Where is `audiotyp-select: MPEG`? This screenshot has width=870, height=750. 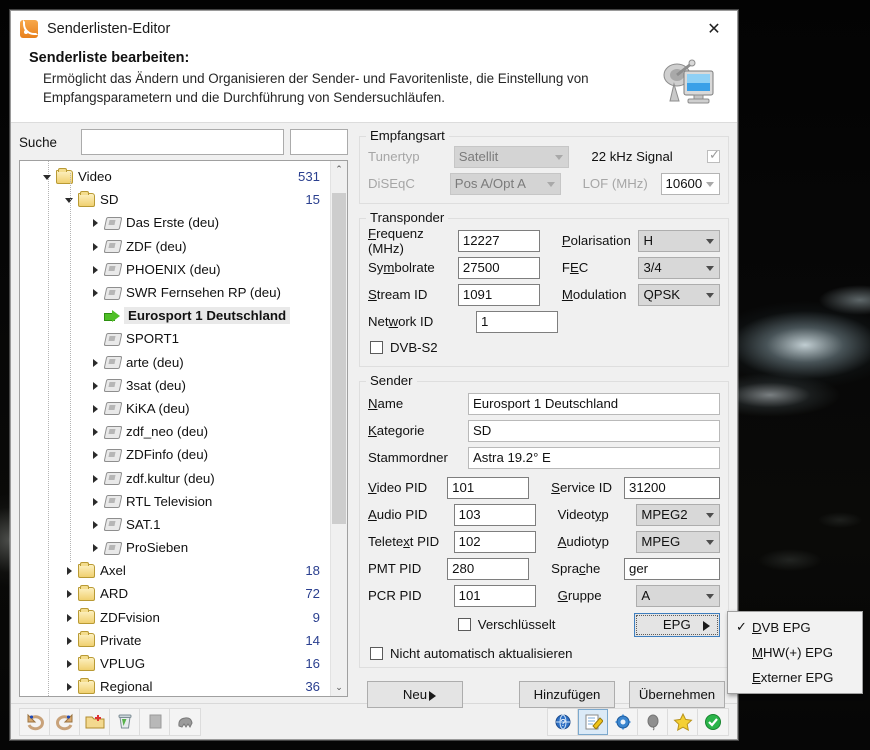 audiotyp-select: MPEG is located at coordinates (678, 541).